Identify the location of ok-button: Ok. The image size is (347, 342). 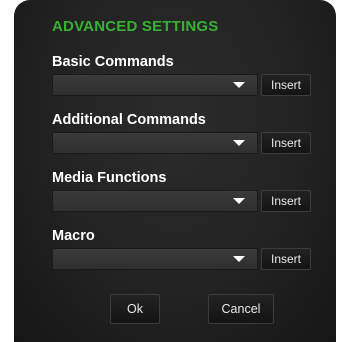
(135, 309).